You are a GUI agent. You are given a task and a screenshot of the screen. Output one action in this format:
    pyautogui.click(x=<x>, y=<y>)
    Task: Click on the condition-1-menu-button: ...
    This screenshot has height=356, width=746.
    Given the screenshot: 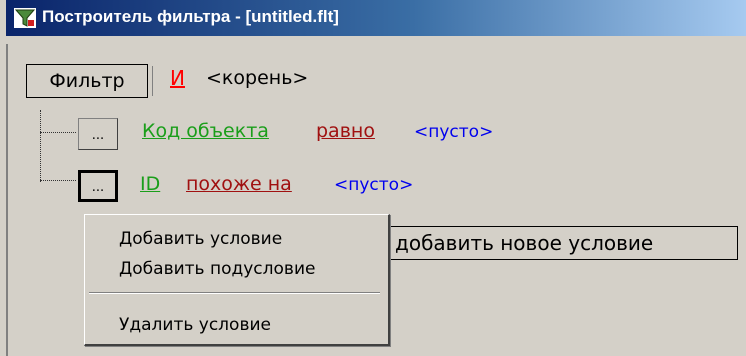 What is the action you would take?
    pyautogui.click(x=98, y=134)
    